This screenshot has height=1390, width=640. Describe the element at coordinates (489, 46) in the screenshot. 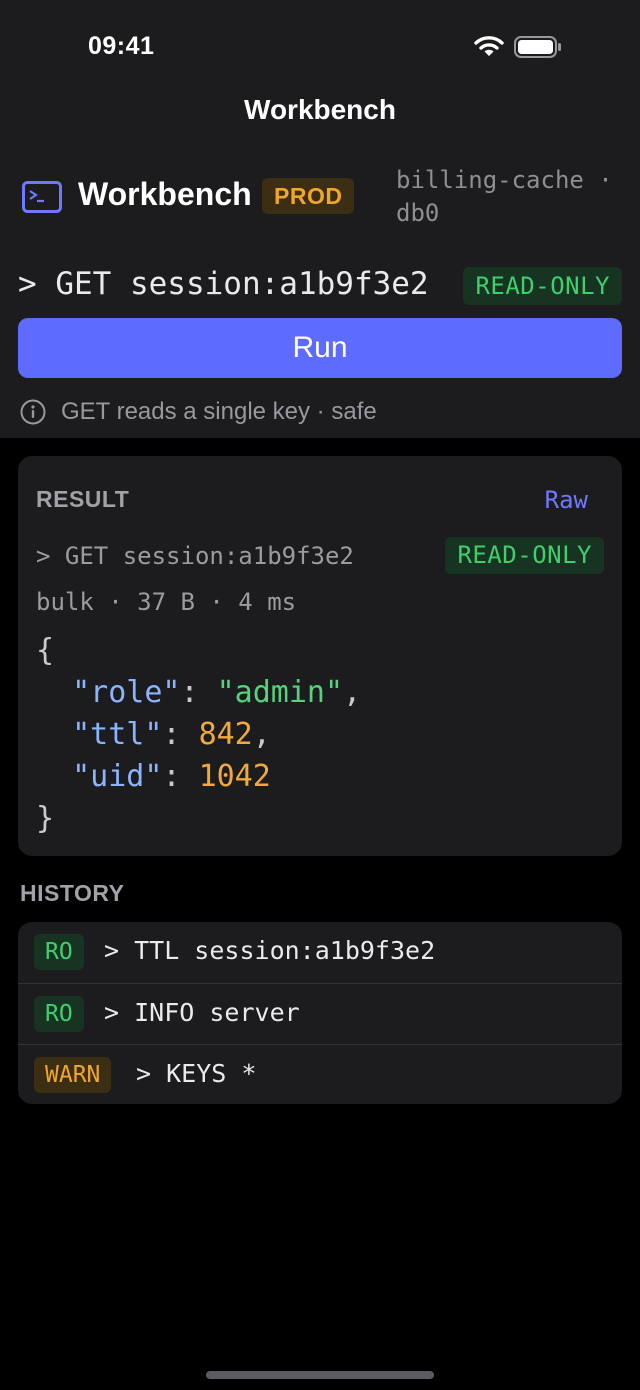

I see `wifi-icon` at that location.